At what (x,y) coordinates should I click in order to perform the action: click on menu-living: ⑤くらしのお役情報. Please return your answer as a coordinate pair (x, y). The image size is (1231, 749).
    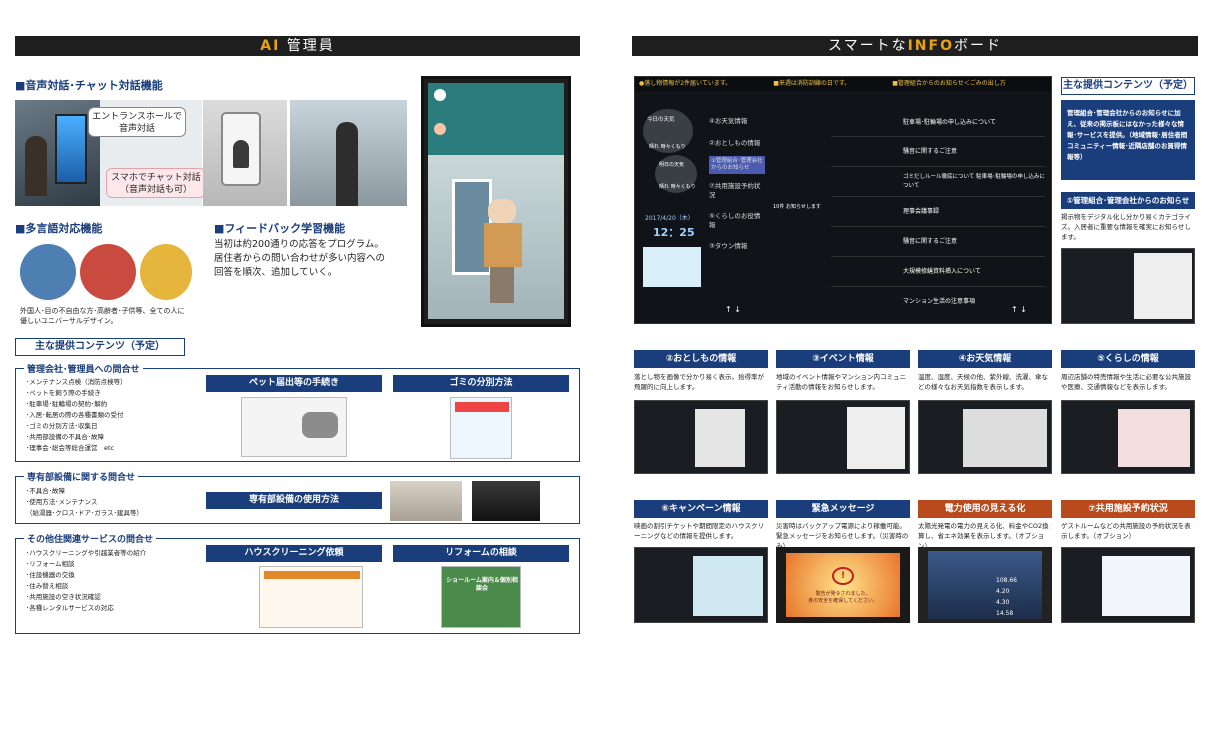
    Looking at the image, I should click on (735, 220).